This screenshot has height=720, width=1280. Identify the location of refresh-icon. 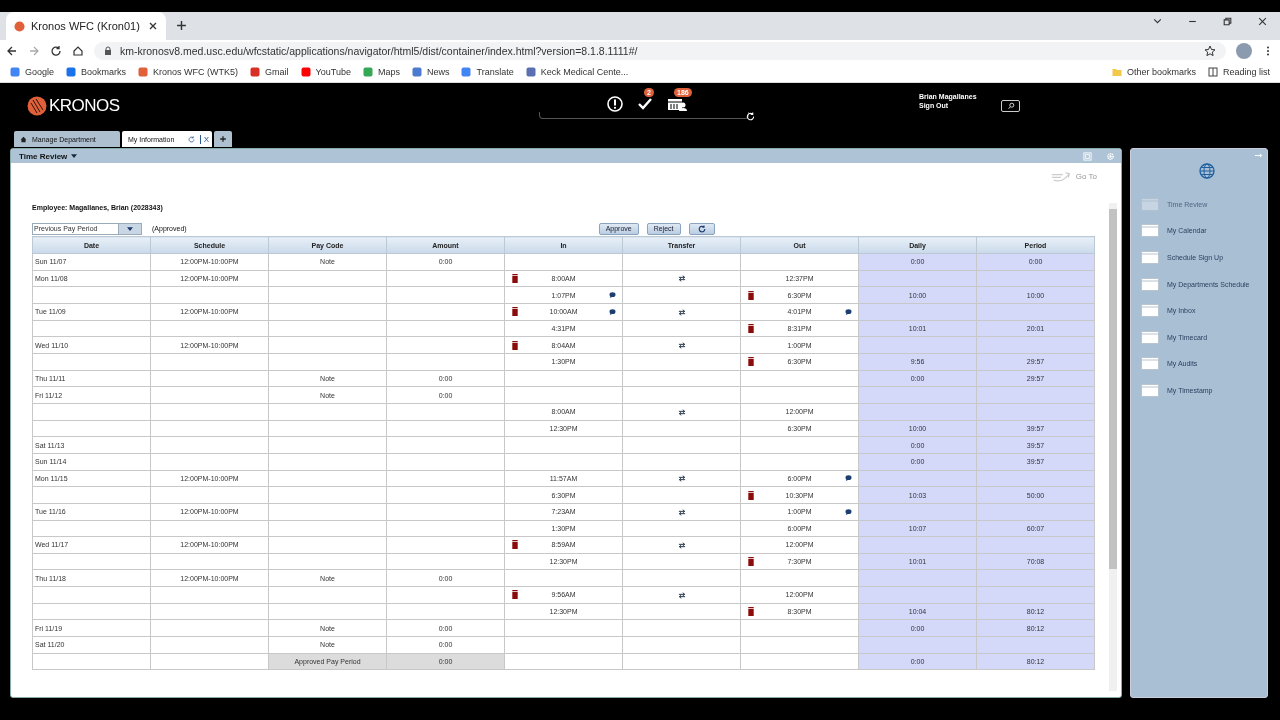
(701, 228).